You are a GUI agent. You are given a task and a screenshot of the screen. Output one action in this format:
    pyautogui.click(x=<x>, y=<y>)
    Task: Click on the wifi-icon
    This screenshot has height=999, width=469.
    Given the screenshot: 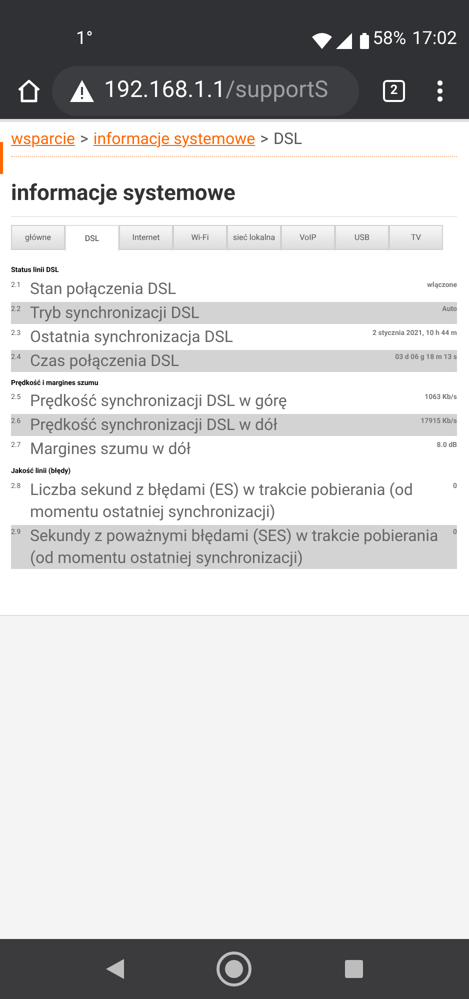 What is the action you would take?
    pyautogui.click(x=322, y=41)
    